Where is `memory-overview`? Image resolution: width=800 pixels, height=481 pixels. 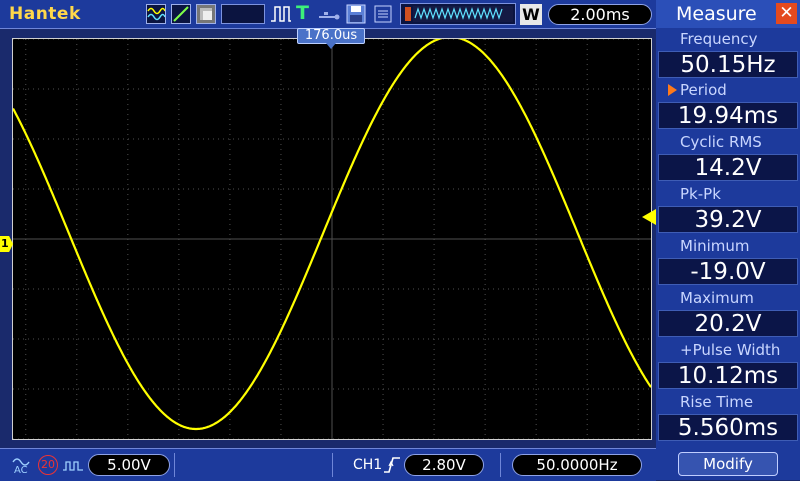
memory-overview is located at coordinates (458, 14).